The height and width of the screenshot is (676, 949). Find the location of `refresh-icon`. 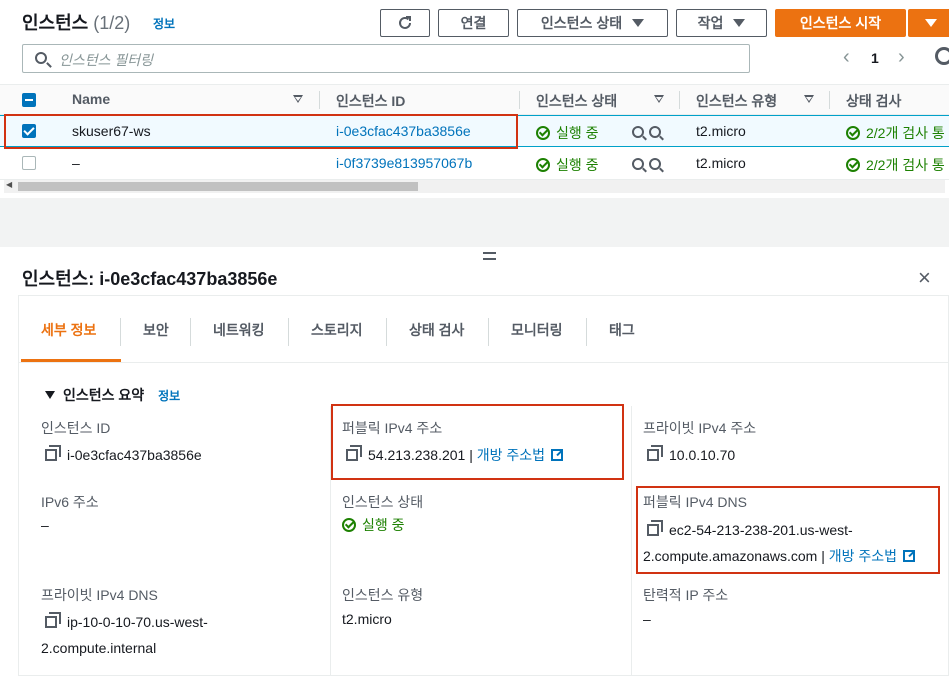

refresh-icon is located at coordinates (405, 22).